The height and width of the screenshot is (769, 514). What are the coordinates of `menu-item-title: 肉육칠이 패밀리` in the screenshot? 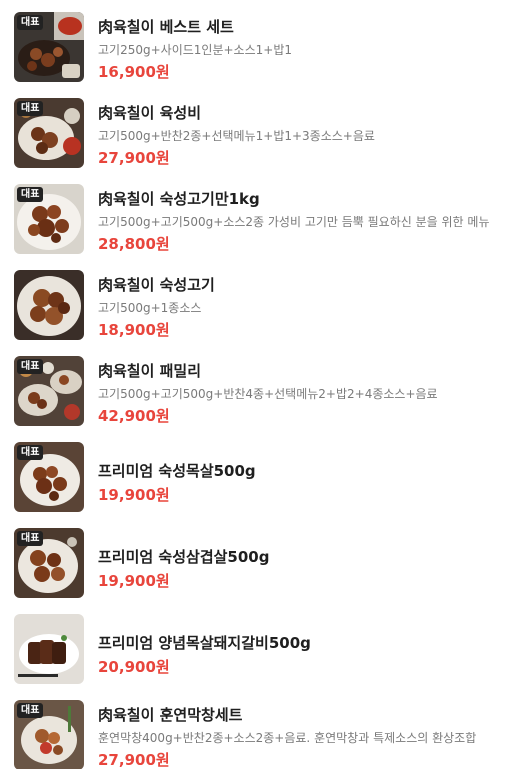 It's located at (150, 371).